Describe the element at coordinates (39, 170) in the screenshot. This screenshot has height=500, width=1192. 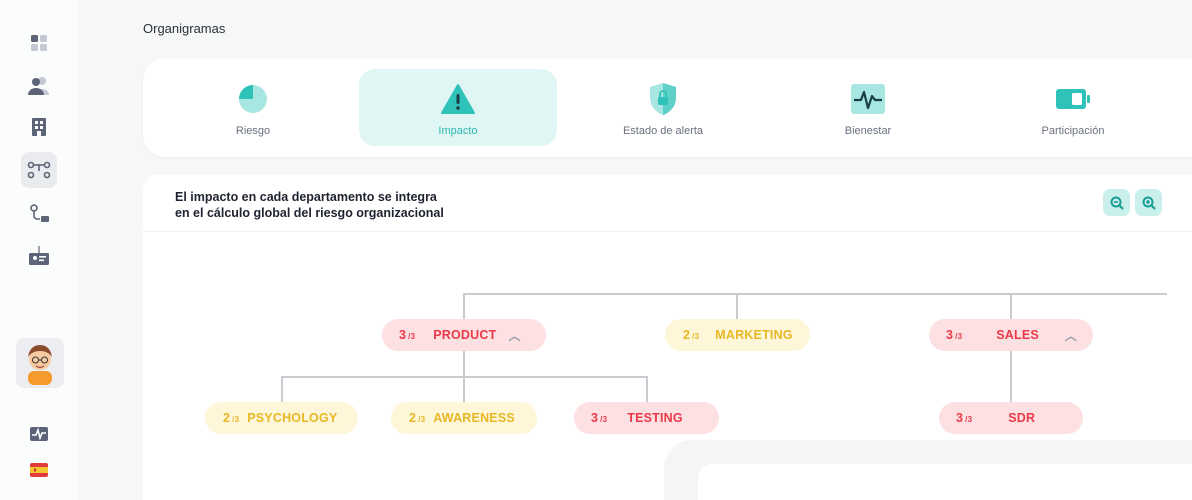
I see `org-chart-icon` at that location.